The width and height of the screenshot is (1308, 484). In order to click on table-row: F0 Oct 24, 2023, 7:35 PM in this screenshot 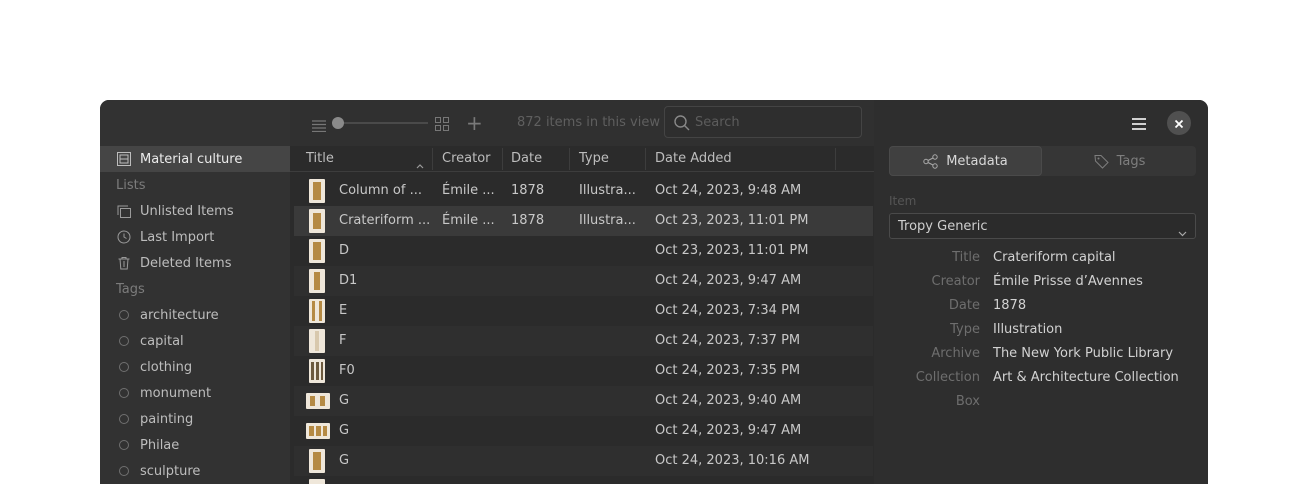, I will do `click(583, 371)`.